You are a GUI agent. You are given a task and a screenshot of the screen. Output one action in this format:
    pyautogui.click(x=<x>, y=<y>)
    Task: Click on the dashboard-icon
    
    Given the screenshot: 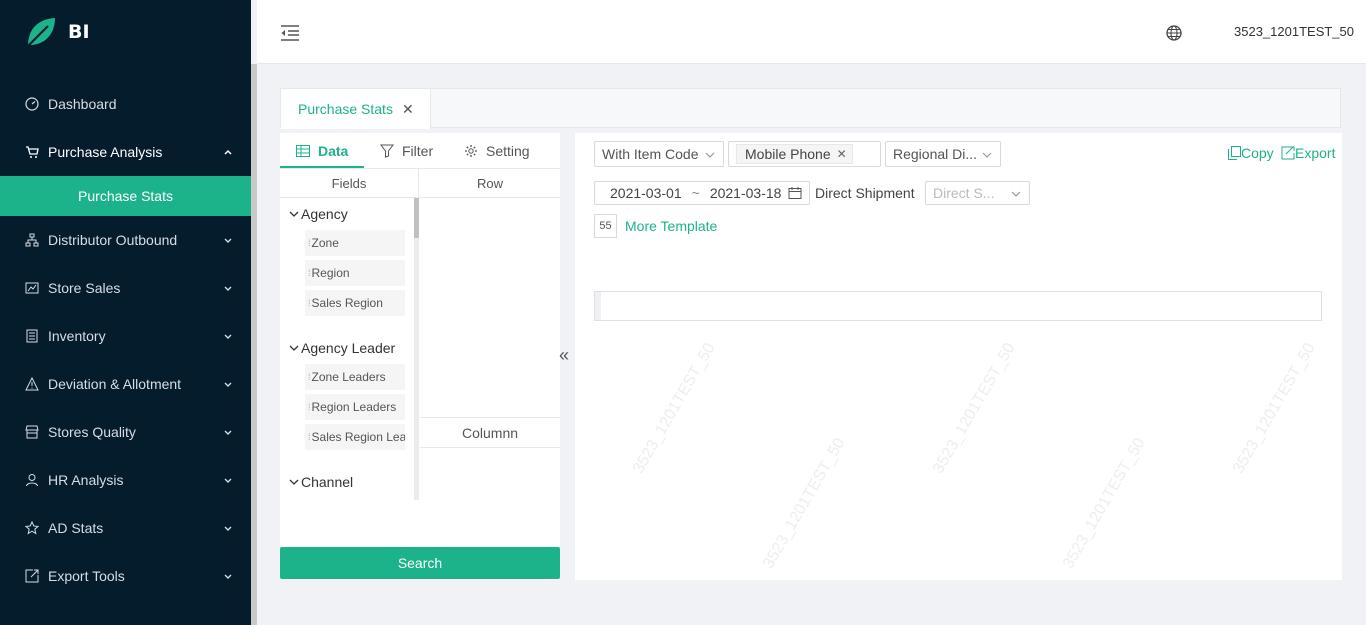 What is the action you would take?
    pyautogui.click(x=32, y=104)
    